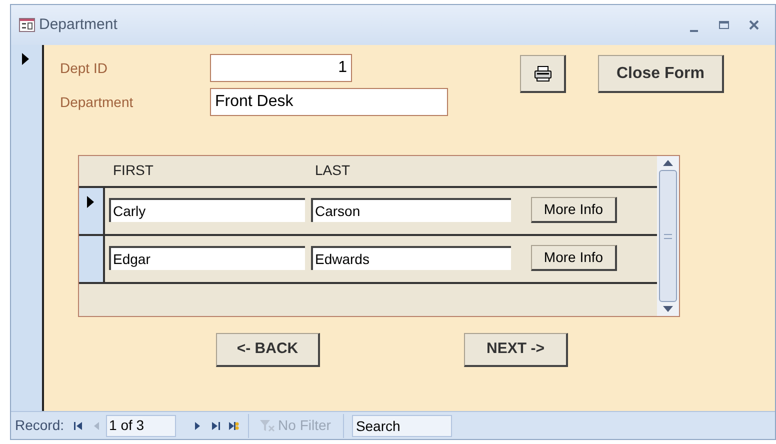  What do you see at coordinates (27, 25) in the screenshot?
I see `form-icon` at bounding box center [27, 25].